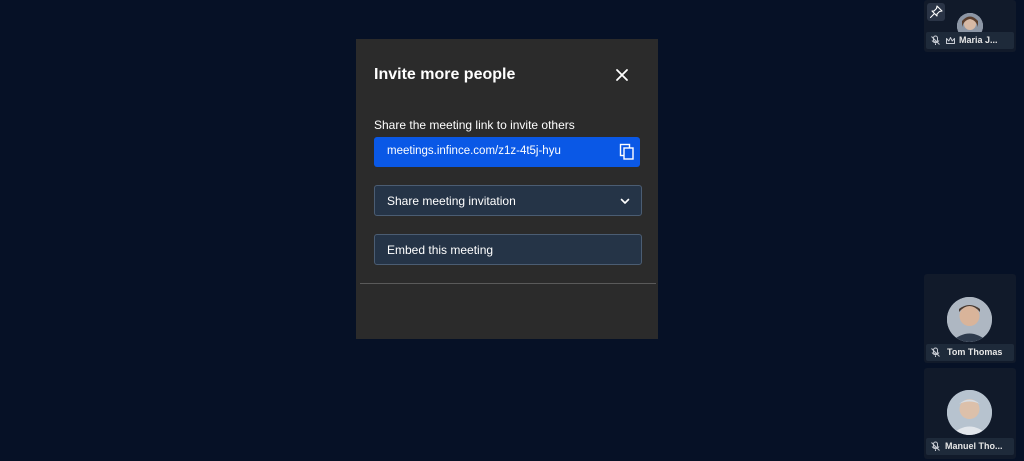 The width and height of the screenshot is (1024, 461). Describe the element at coordinates (474, 151) in the screenshot. I see `meeting-link-text: meetings.infince.com/z1z-4t5j-hyu` at that location.